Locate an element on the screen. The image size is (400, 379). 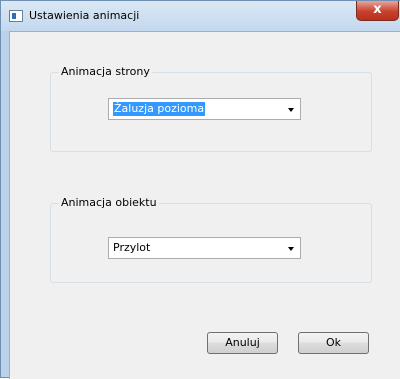
page-animation-select: Żaluzja pozioma is located at coordinates (204, 109).